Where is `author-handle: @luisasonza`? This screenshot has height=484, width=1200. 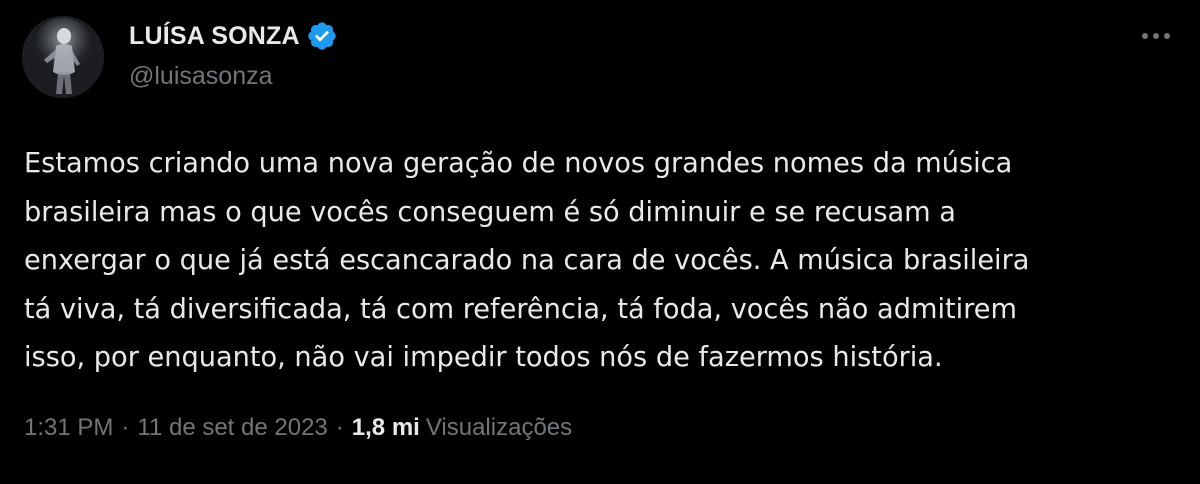 author-handle: @luisasonza is located at coordinates (233, 76).